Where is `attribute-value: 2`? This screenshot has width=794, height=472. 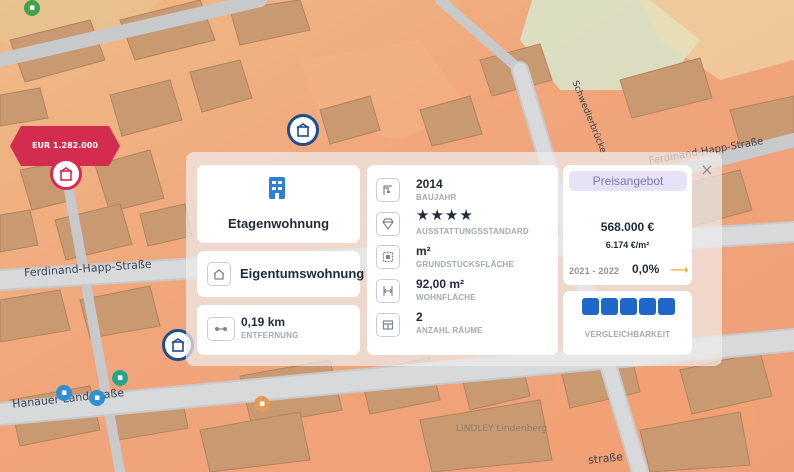
attribute-value: 2 is located at coordinates (419, 317).